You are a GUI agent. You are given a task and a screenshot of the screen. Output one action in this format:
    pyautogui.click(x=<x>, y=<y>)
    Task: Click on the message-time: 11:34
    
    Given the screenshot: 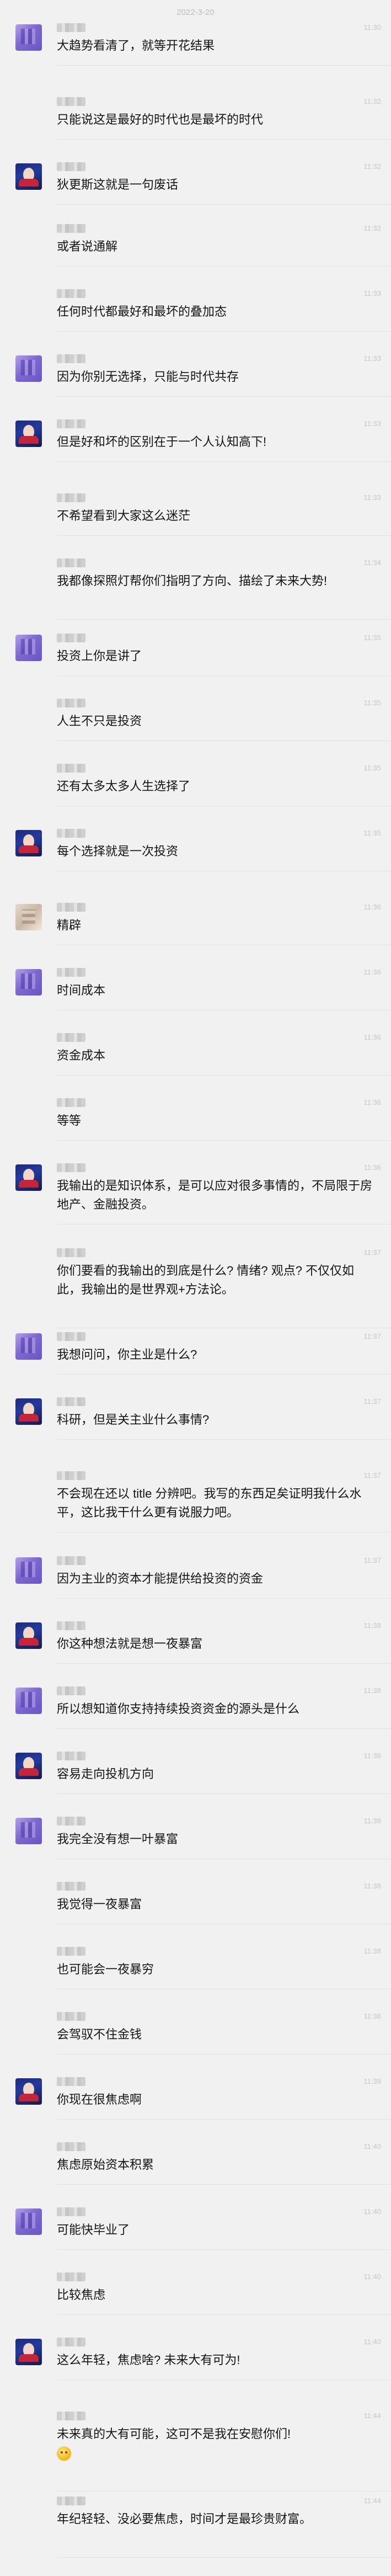 What is the action you would take?
    pyautogui.click(x=372, y=562)
    